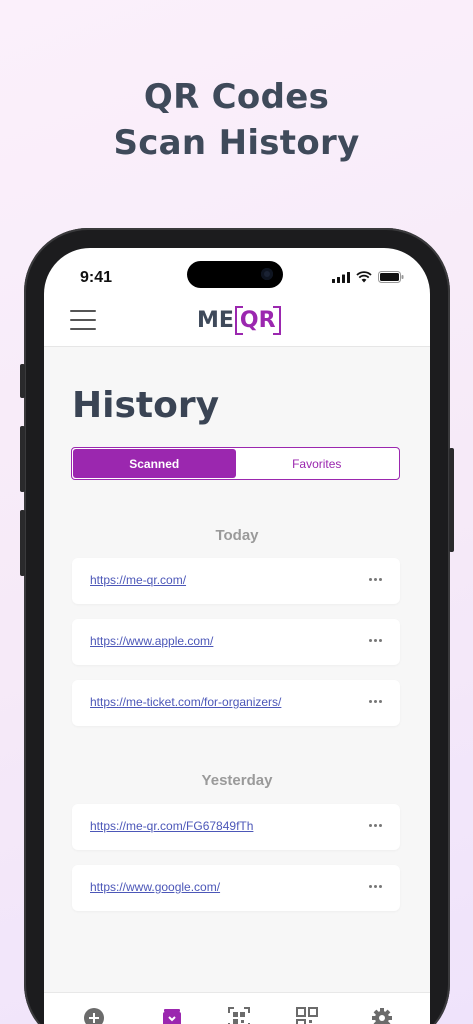 This screenshot has width=473, height=1024. I want to click on camera-icon, so click(267, 274).